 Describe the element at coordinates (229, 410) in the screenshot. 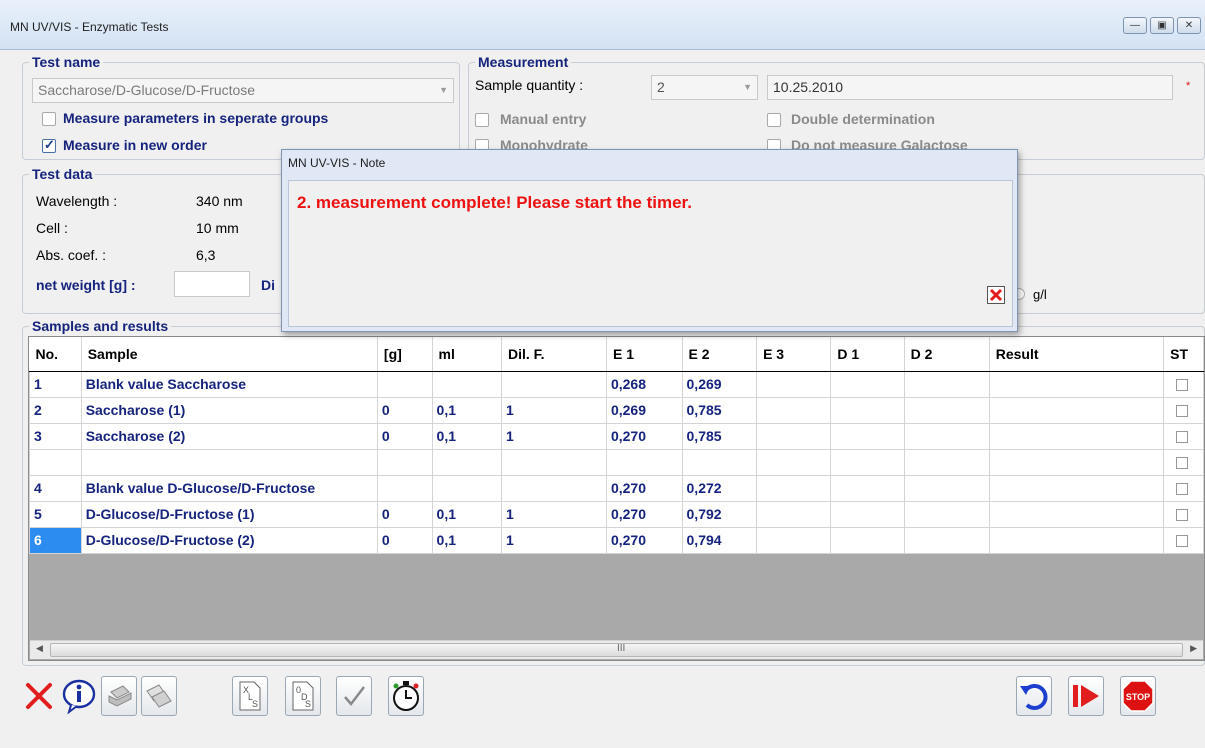

I see `table-cell: Saccharose (1)` at that location.